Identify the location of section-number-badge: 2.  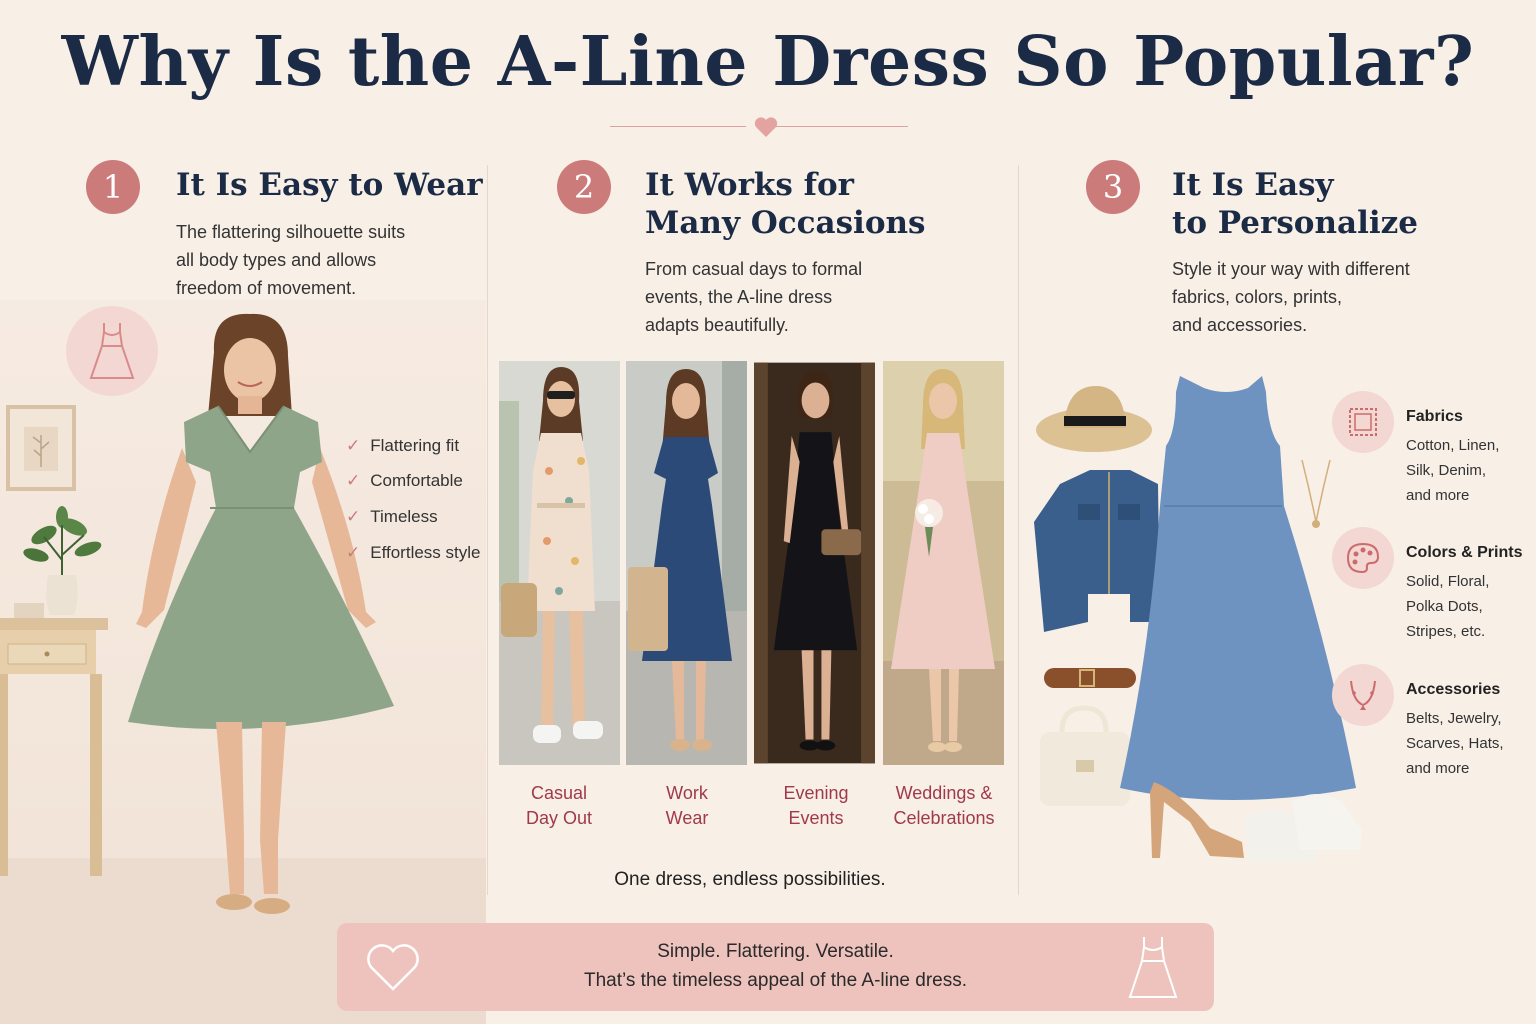
(584, 187).